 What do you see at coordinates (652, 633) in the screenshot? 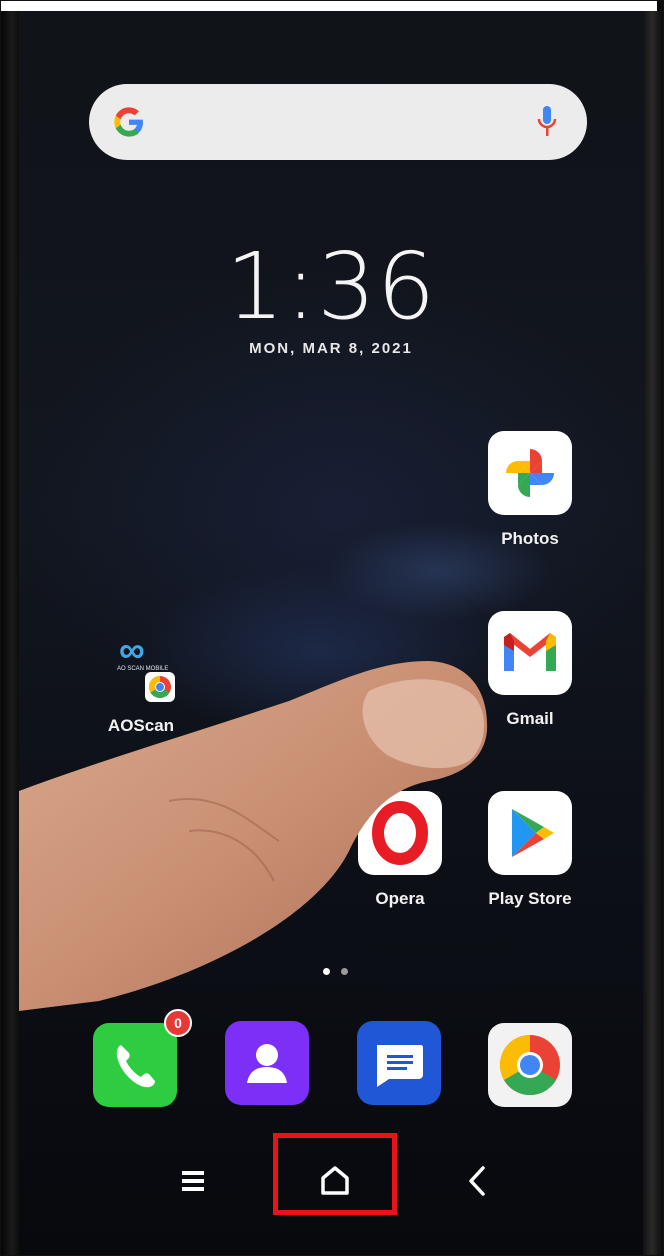
I see `phone-bezel-right` at bounding box center [652, 633].